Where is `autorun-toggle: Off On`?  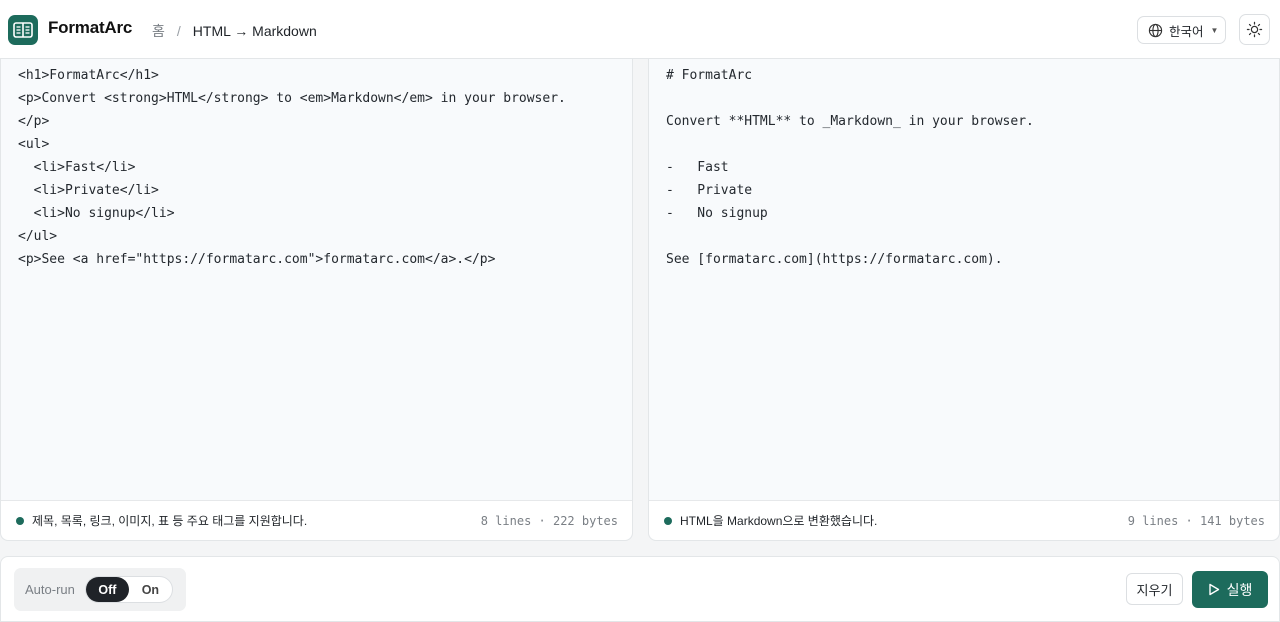 autorun-toggle: Off On is located at coordinates (128, 589).